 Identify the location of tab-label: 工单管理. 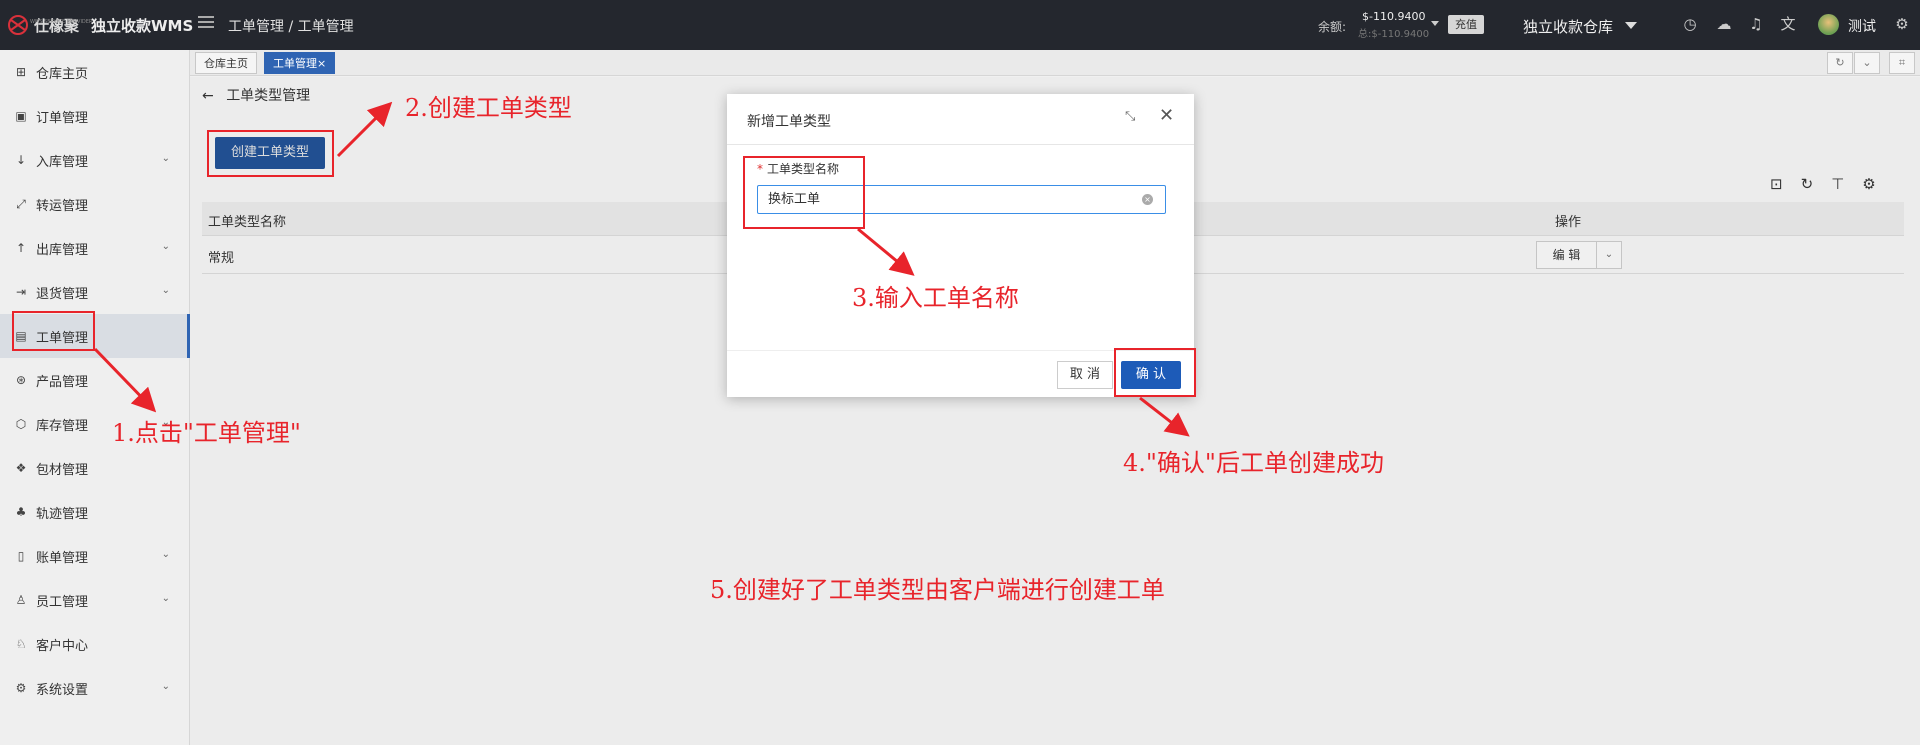
(295, 63).